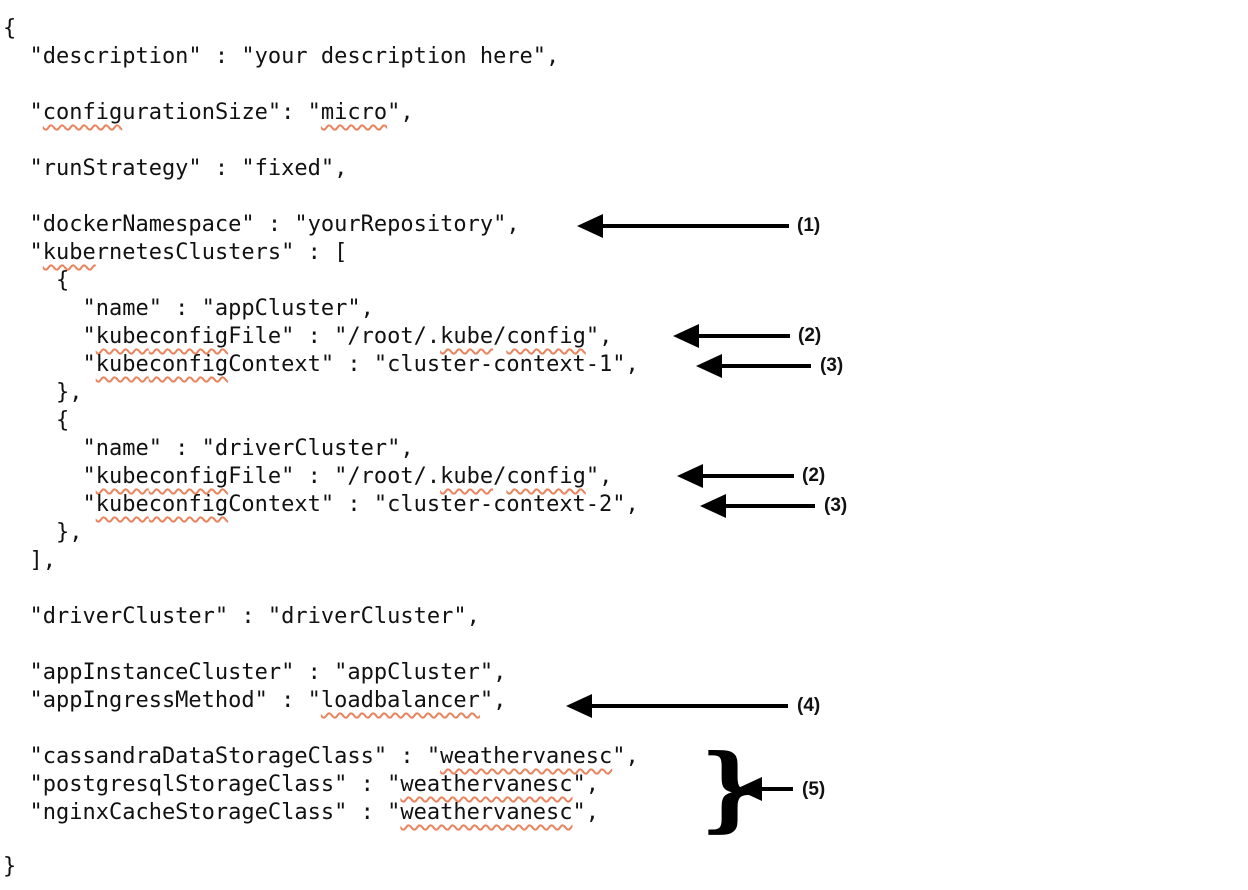  I want to click on annotation-label: (4), so click(809, 705).